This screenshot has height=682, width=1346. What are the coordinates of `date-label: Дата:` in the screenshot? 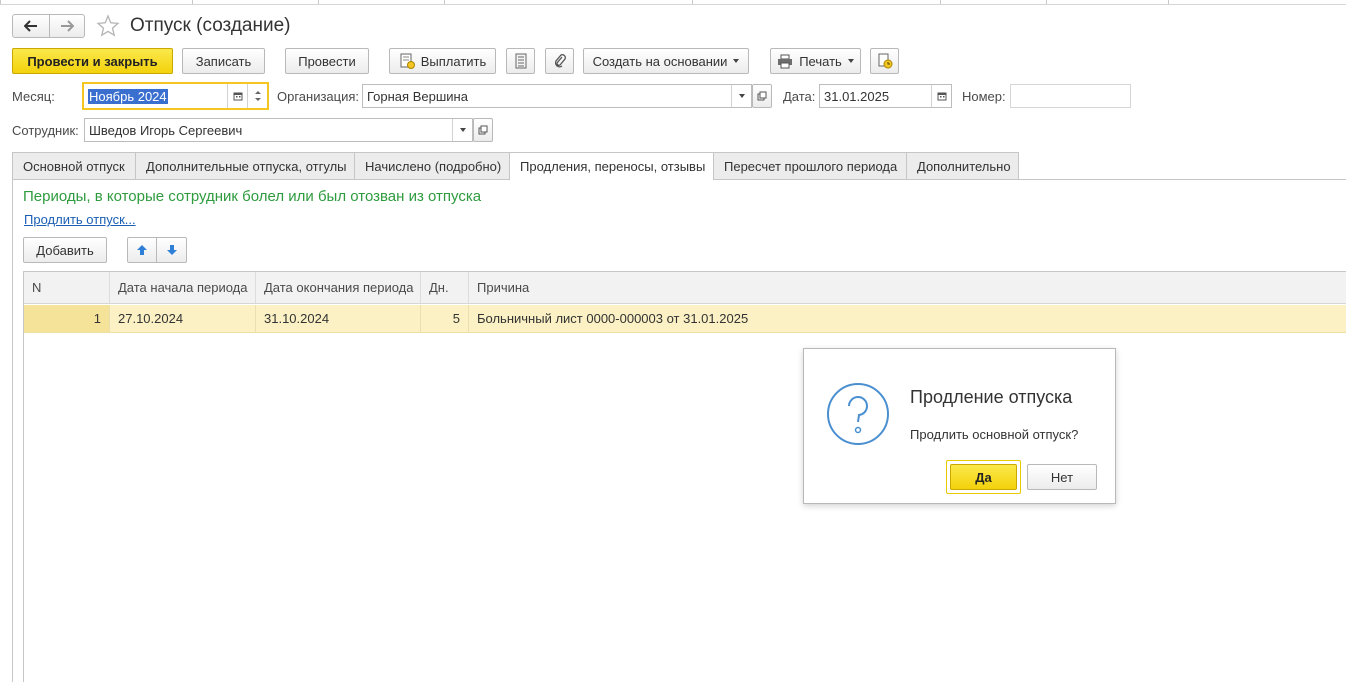 It's located at (799, 96).